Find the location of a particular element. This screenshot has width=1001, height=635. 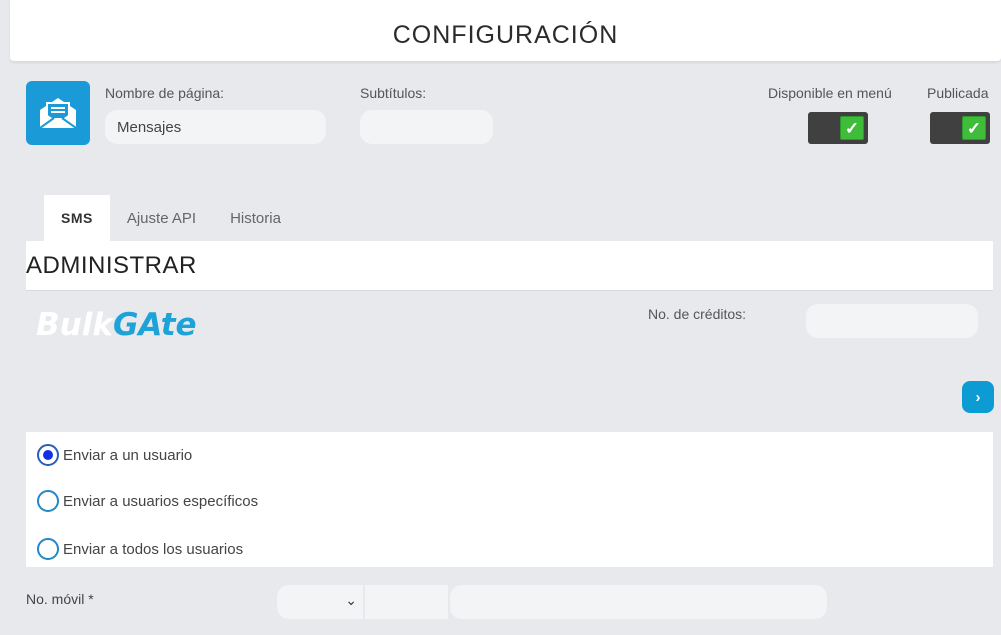

next-button: › is located at coordinates (978, 397).